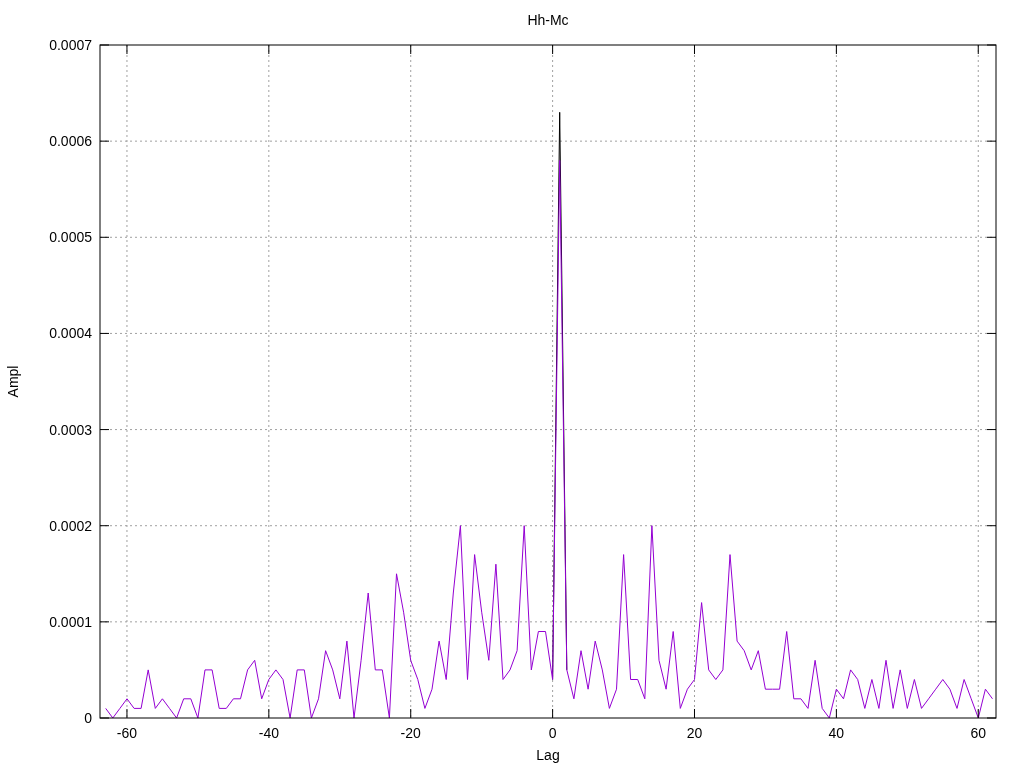 The width and height of the screenshot is (1024, 768). What do you see at coordinates (70, 621) in the screenshot?
I see `tick-label: 0.0001` at bounding box center [70, 621].